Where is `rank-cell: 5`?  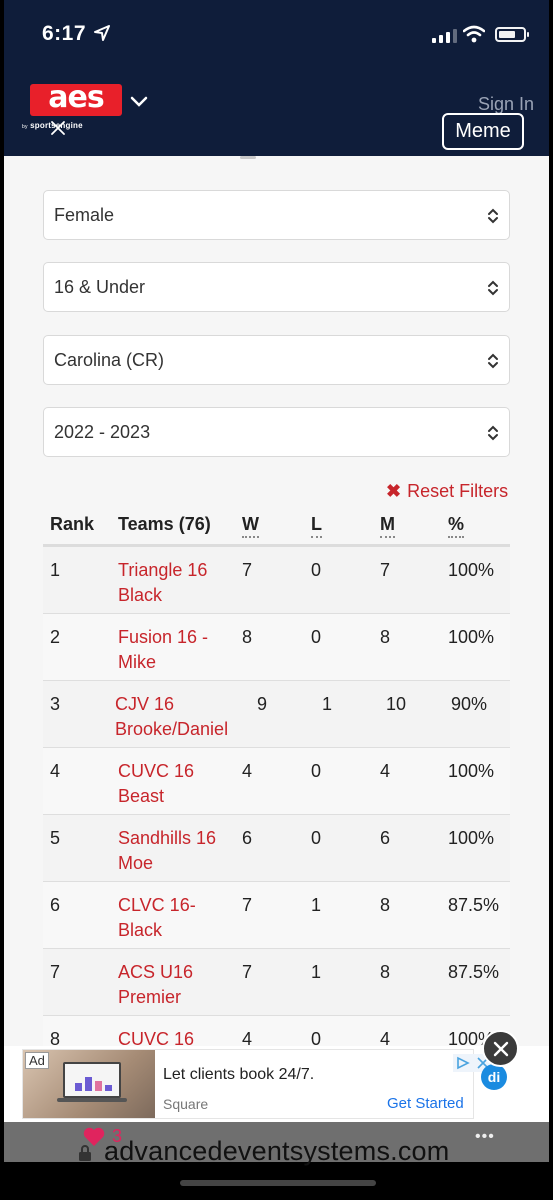
rank-cell: 5 is located at coordinates (55, 838).